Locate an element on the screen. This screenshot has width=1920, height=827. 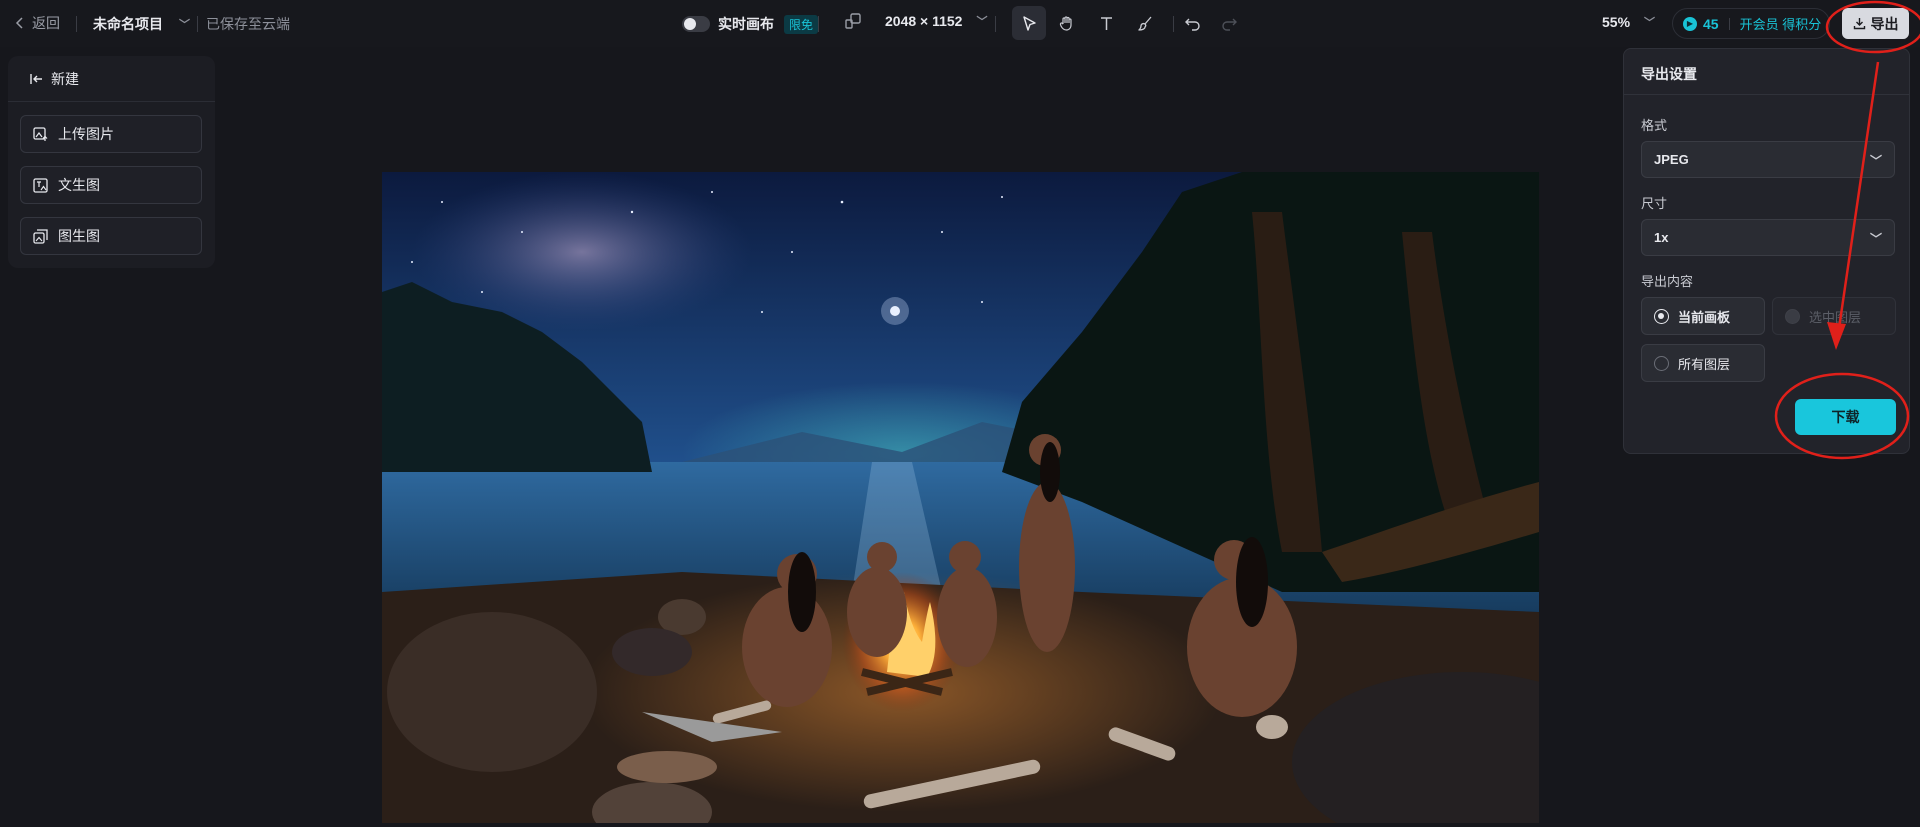
image-to-image-icon is located at coordinates (40, 236).